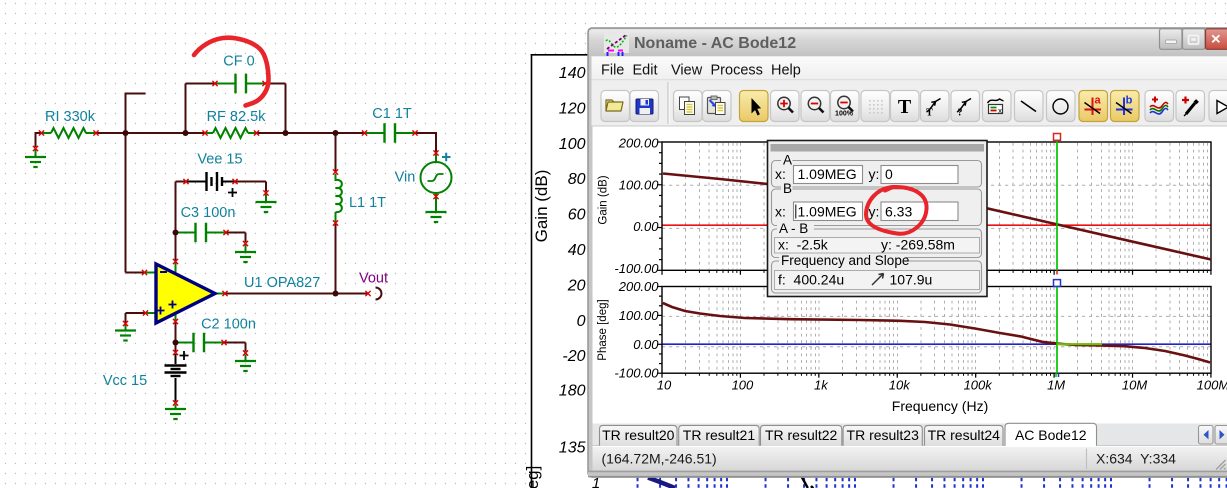  What do you see at coordinates (883, 435) in the screenshot?
I see `svg-text: TR result23` at bounding box center [883, 435].